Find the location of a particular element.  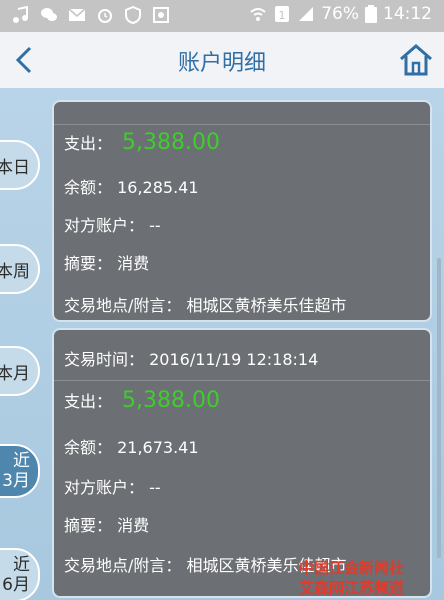

time-label: 交易时间： is located at coordinates (104, 359).